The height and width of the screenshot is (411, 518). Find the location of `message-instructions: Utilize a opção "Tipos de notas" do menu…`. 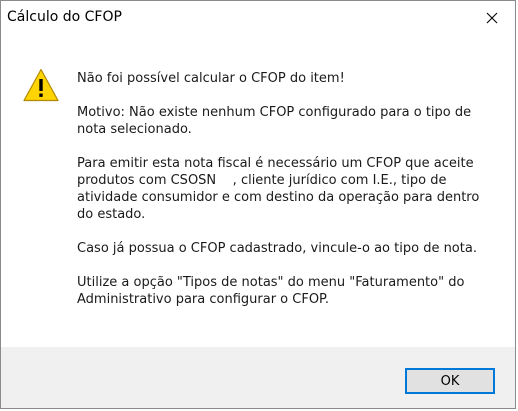

message-instructions: Utilize a opção "Tipos de notas" do menu… is located at coordinates (271, 291).